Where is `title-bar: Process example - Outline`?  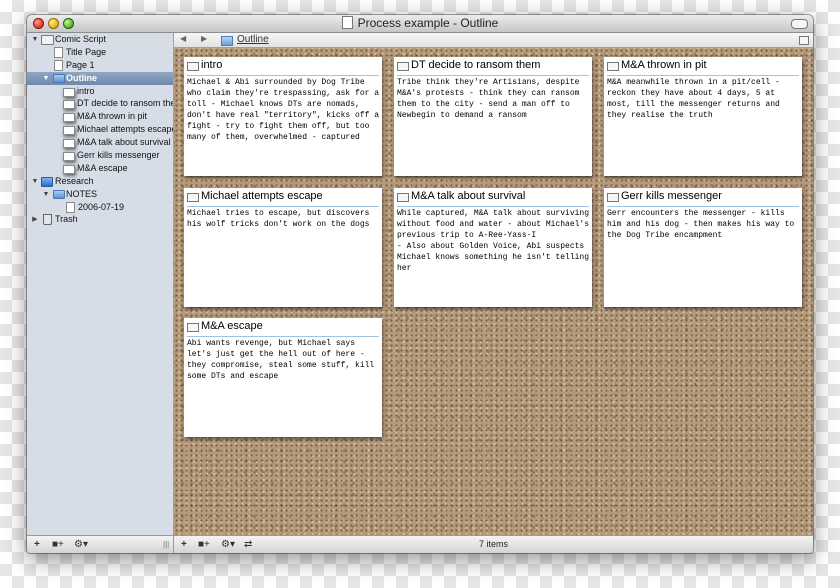 title-bar: Process example - Outline is located at coordinates (420, 24).